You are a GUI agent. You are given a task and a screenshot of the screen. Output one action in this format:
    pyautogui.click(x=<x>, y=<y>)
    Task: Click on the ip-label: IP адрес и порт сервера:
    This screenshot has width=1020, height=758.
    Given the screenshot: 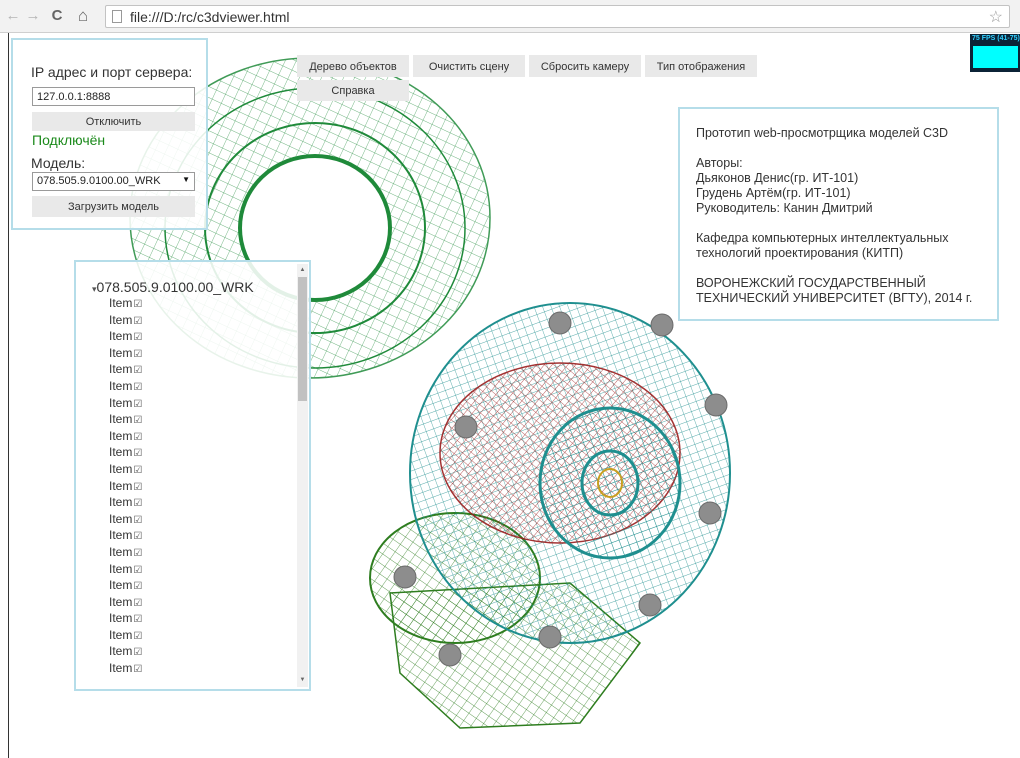 What is the action you would take?
    pyautogui.click(x=112, y=72)
    